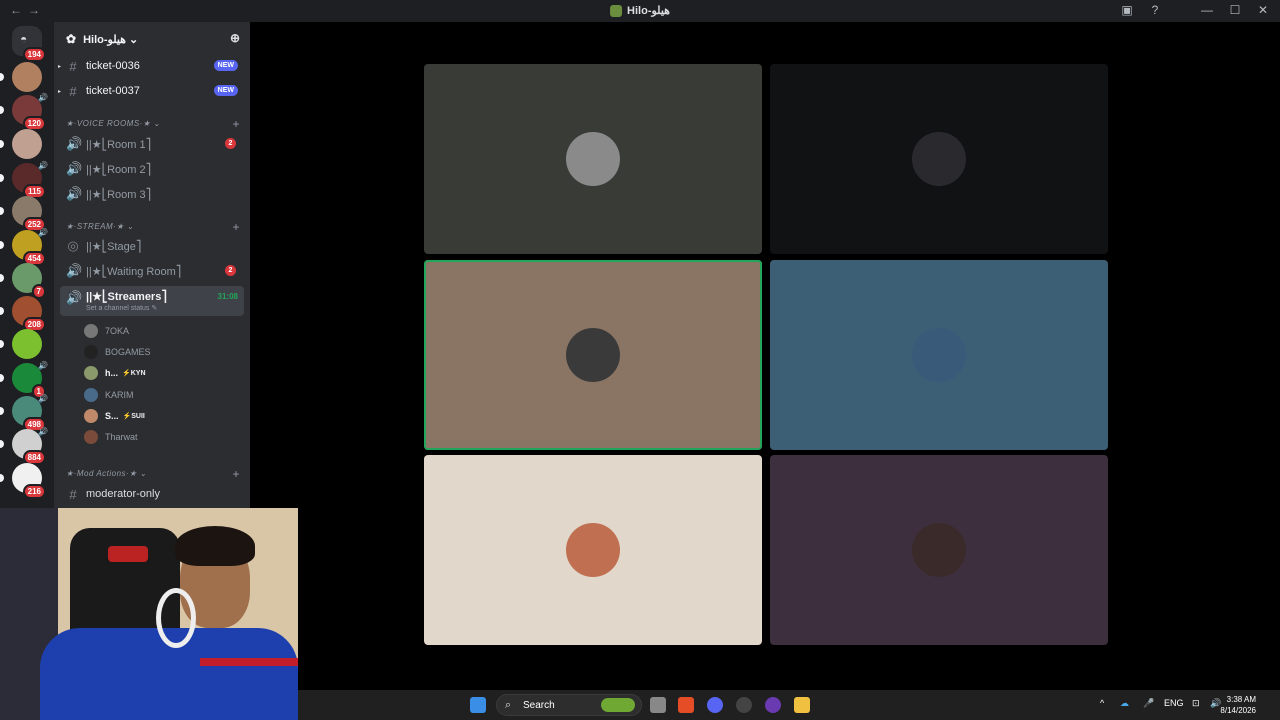  What do you see at coordinates (1102, 703) in the screenshot?
I see `tray-overflow-icon: ^` at bounding box center [1102, 703].